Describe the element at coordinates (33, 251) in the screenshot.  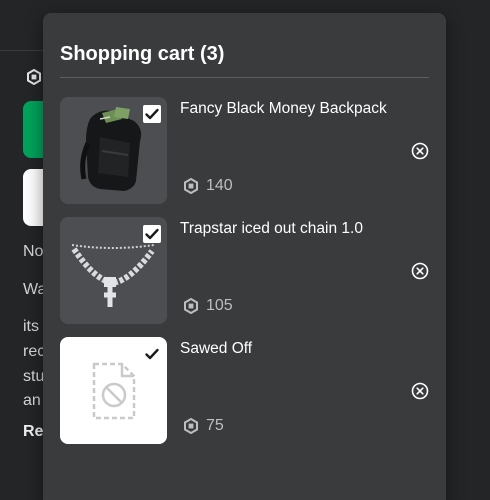
I see `background-text: No` at that location.